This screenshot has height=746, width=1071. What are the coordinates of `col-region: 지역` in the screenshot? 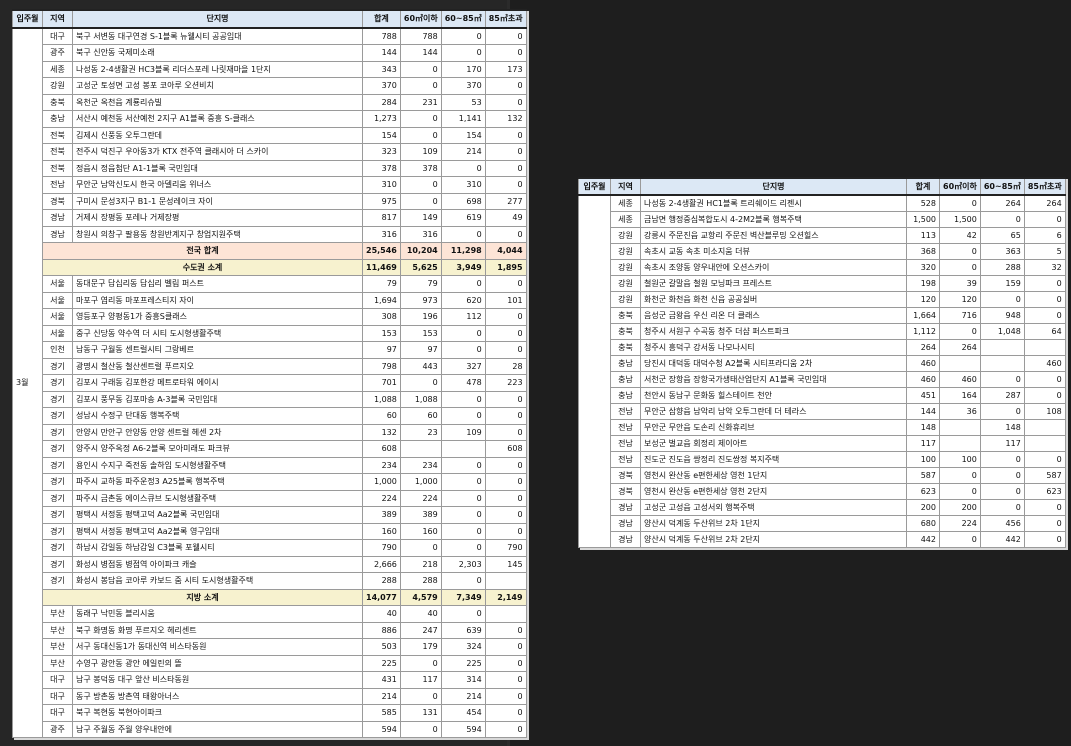 It's located at (625, 186).